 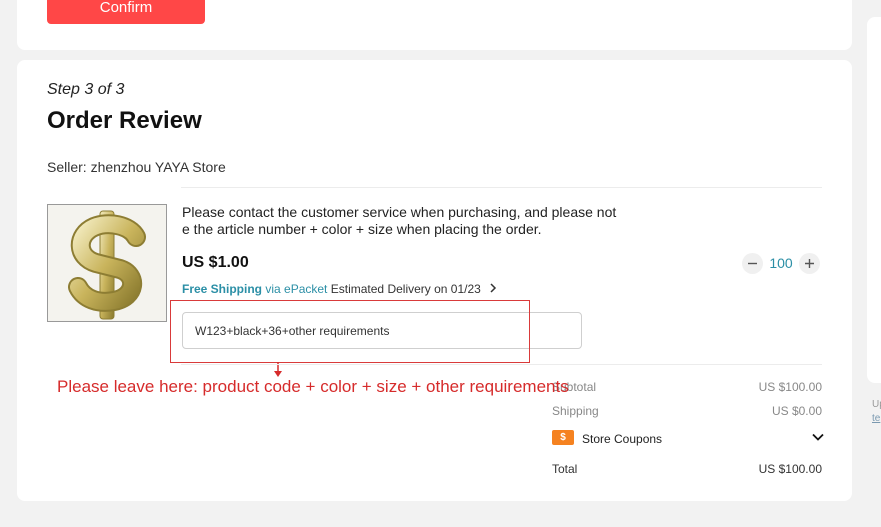 What do you see at coordinates (434, 25) in the screenshot?
I see `previous-step-card: Confirm` at bounding box center [434, 25].